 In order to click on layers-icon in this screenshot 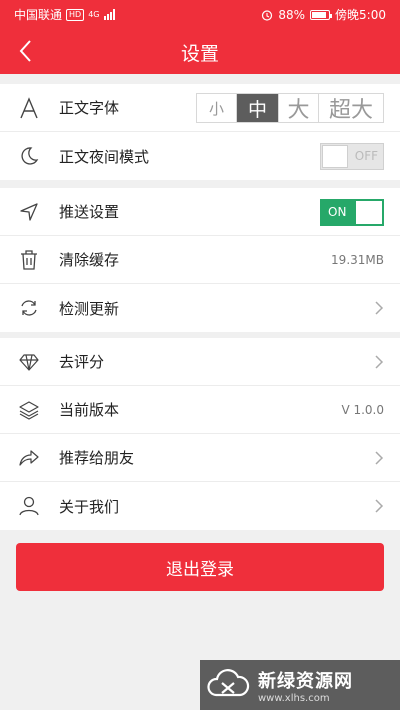, I will do `click(29, 410)`.